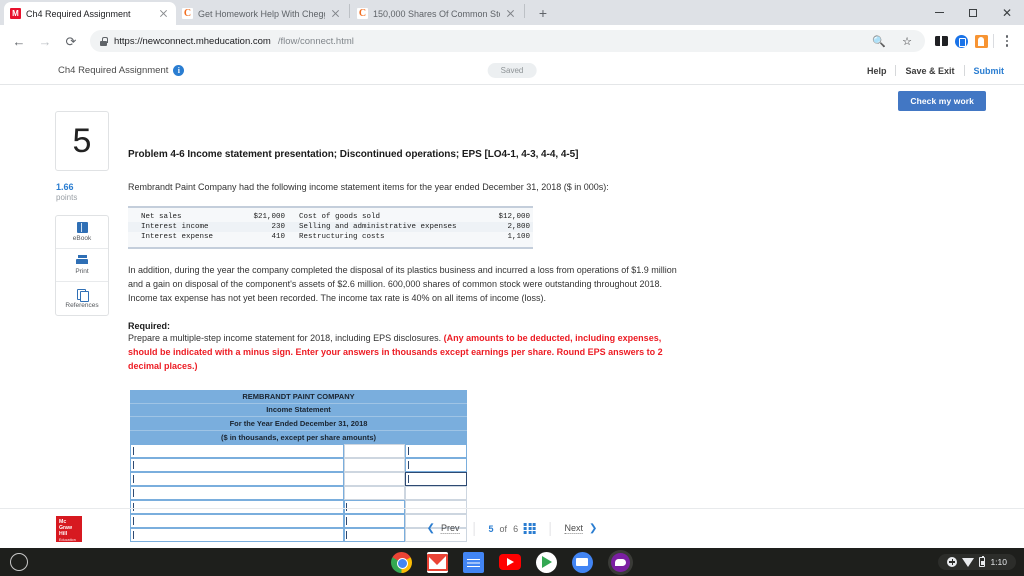 The image size is (1024, 576). Describe the element at coordinates (620, 562) in the screenshot. I see `chat-app-button` at that location.